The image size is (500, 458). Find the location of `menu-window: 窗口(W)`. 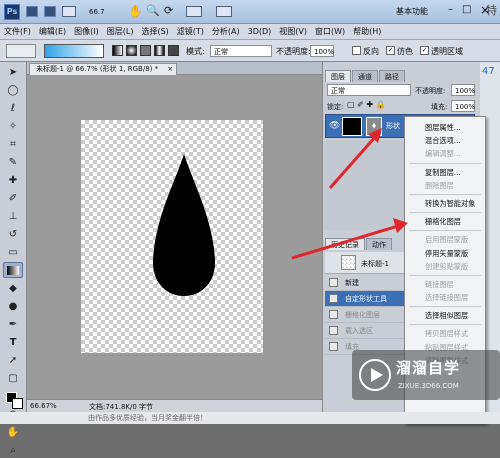

menu-window: 窗口(W) is located at coordinates (330, 32).